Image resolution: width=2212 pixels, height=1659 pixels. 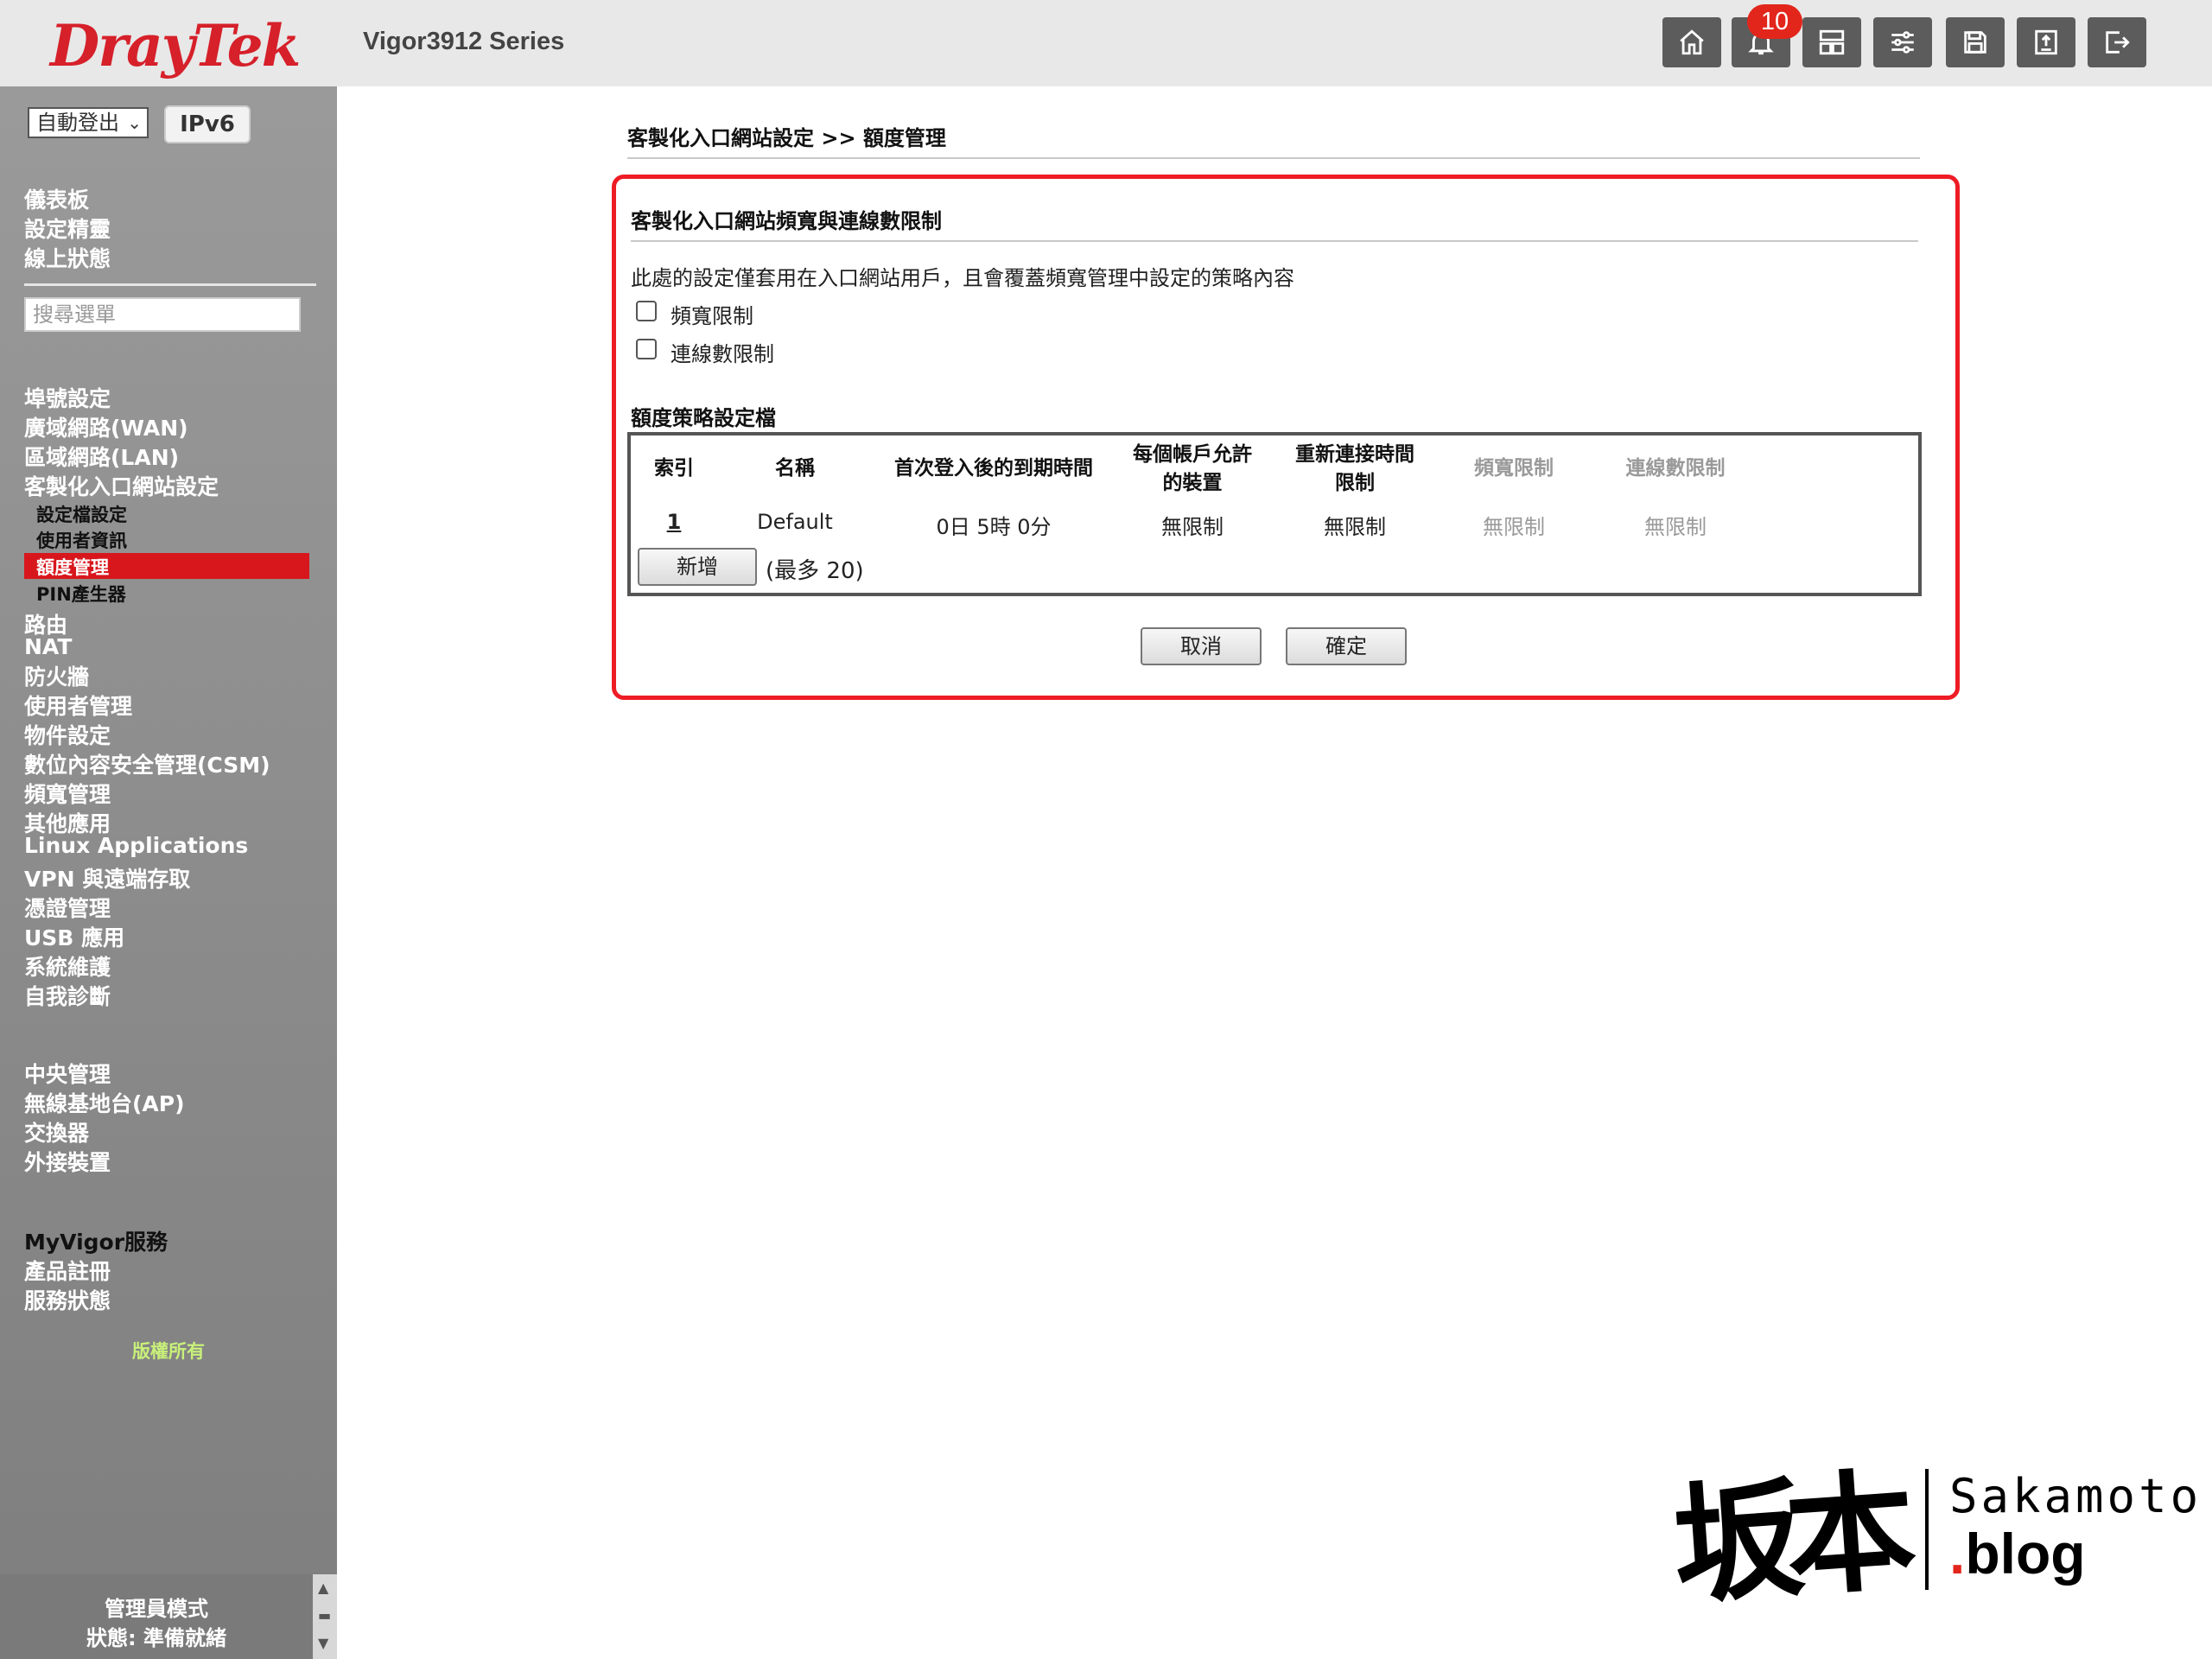 What do you see at coordinates (786, 138) in the screenshot?
I see `breadcrumb: 客製化入口網站設定 >> 額度管理` at bounding box center [786, 138].